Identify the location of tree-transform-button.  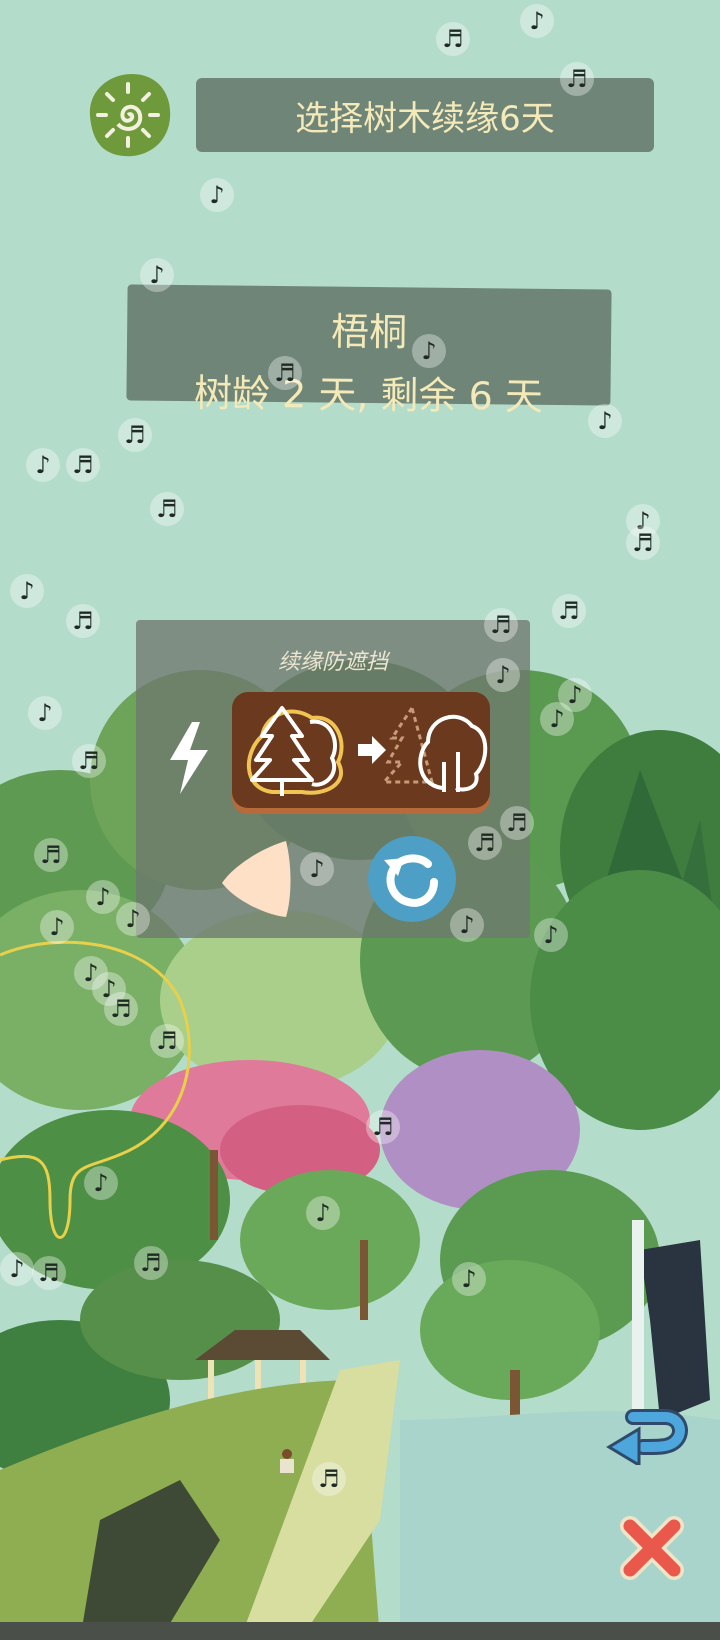
(361, 750).